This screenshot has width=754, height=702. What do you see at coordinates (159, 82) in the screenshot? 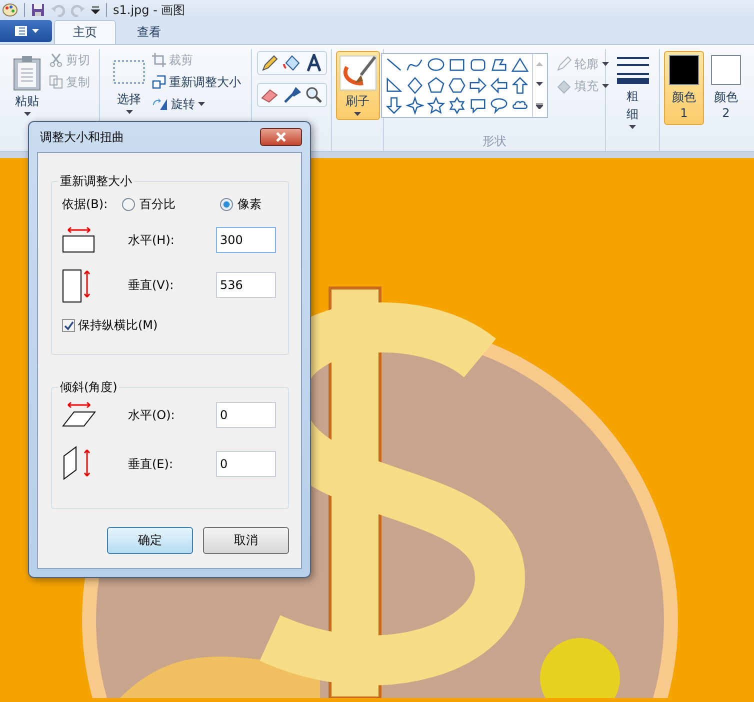
I see `resize-icon` at bounding box center [159, 82].